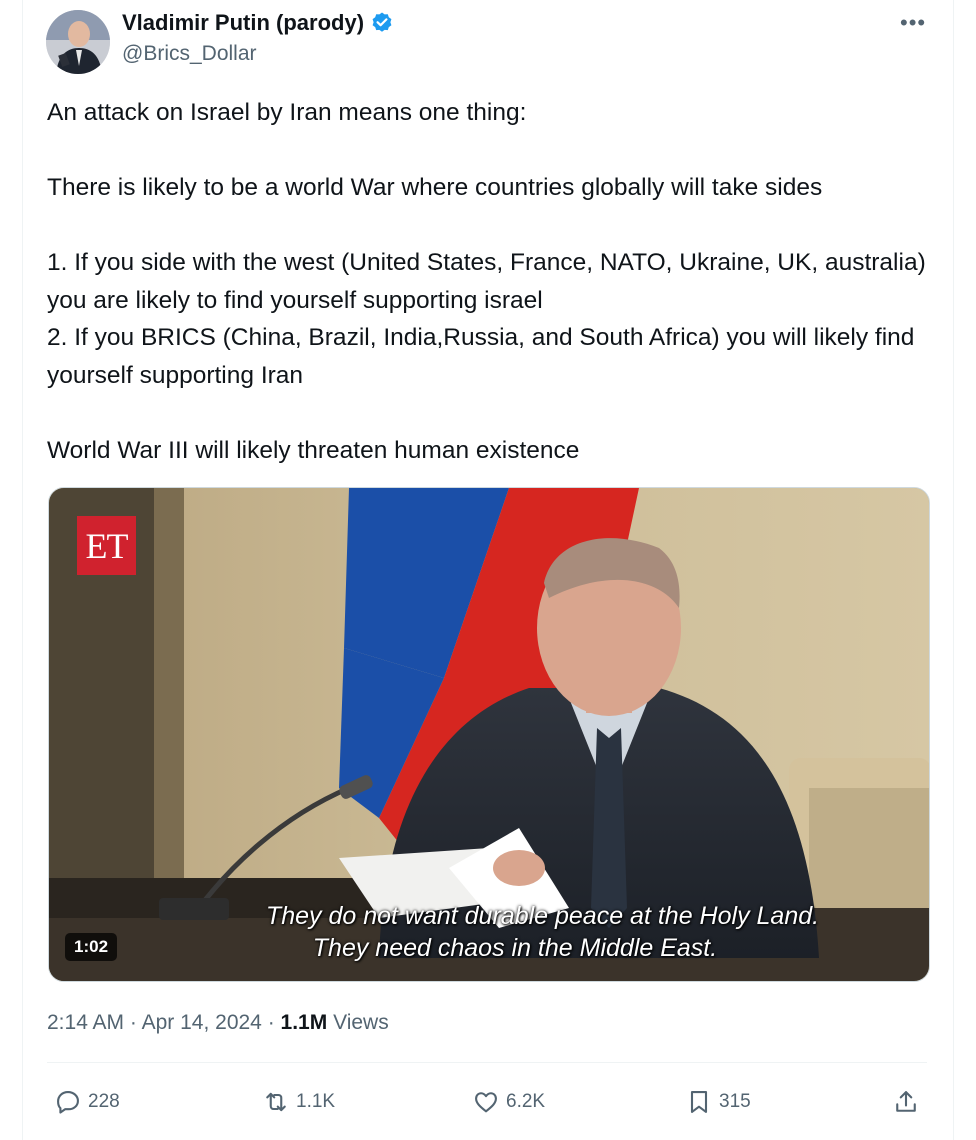 This screenshot has height=1140, width=976. I want to click on divider, so click(487, 1062).